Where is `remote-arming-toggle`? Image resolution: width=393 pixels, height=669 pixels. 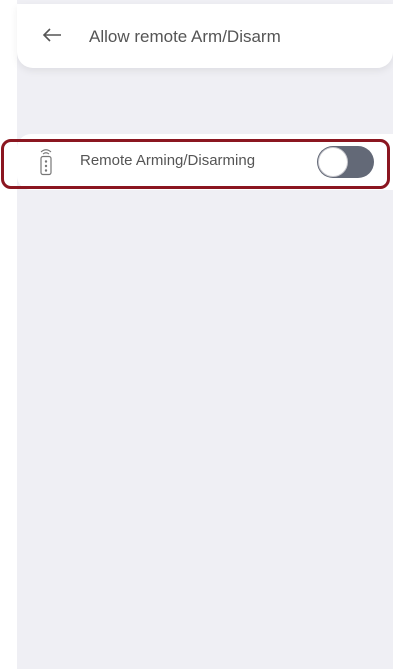
remote-arming-toggle is located at coordinates (345, 162).